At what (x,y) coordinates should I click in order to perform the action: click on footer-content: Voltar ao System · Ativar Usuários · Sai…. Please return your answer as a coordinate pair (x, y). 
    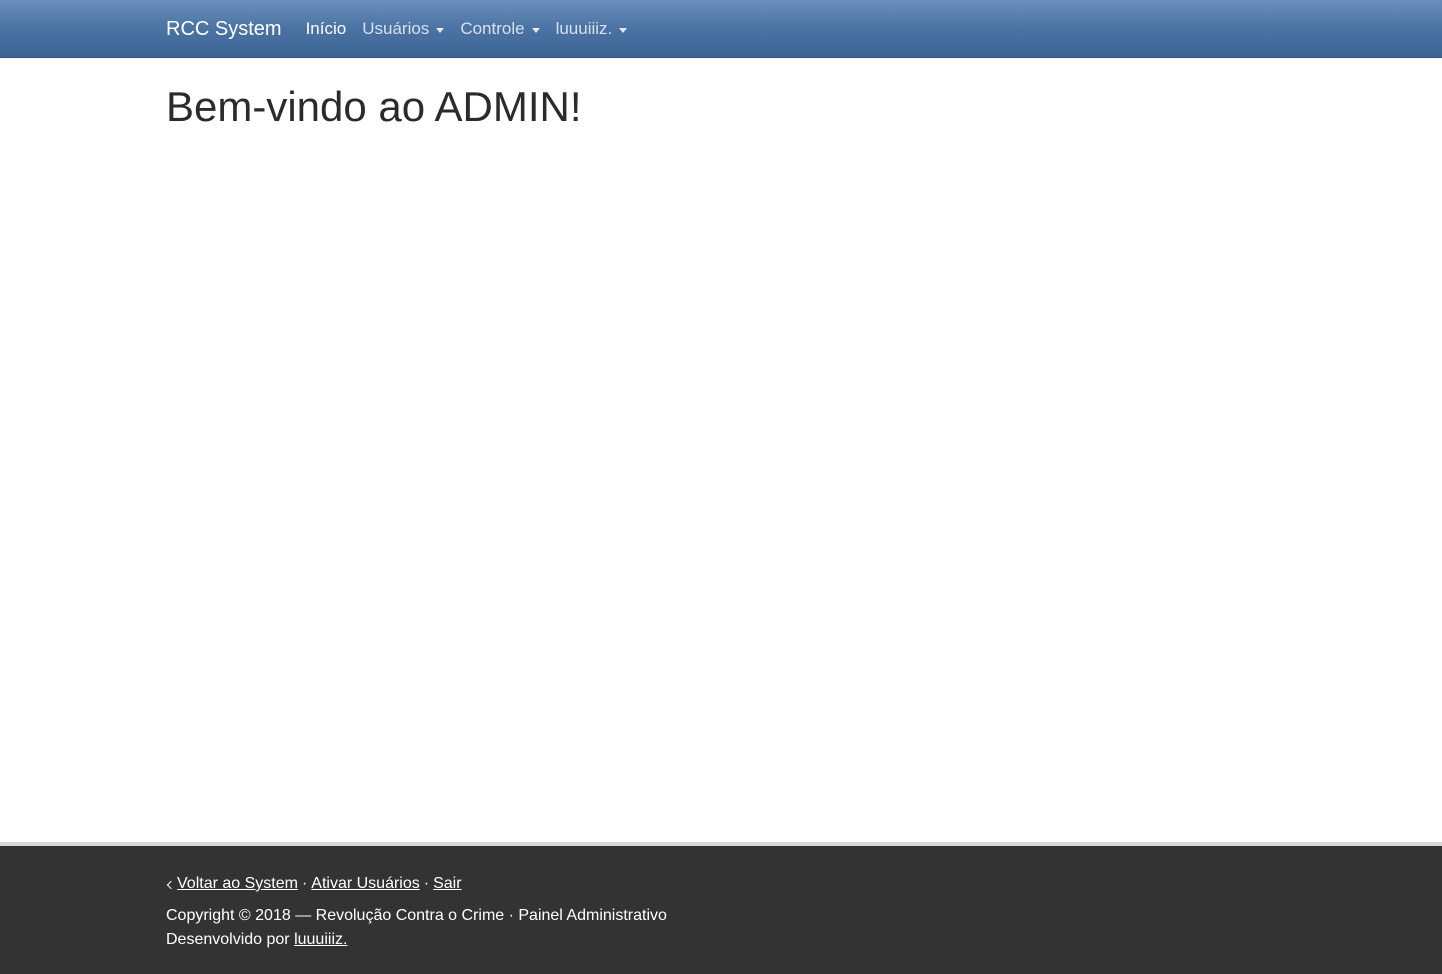
    Looking at the image, I should click on (416, 912).